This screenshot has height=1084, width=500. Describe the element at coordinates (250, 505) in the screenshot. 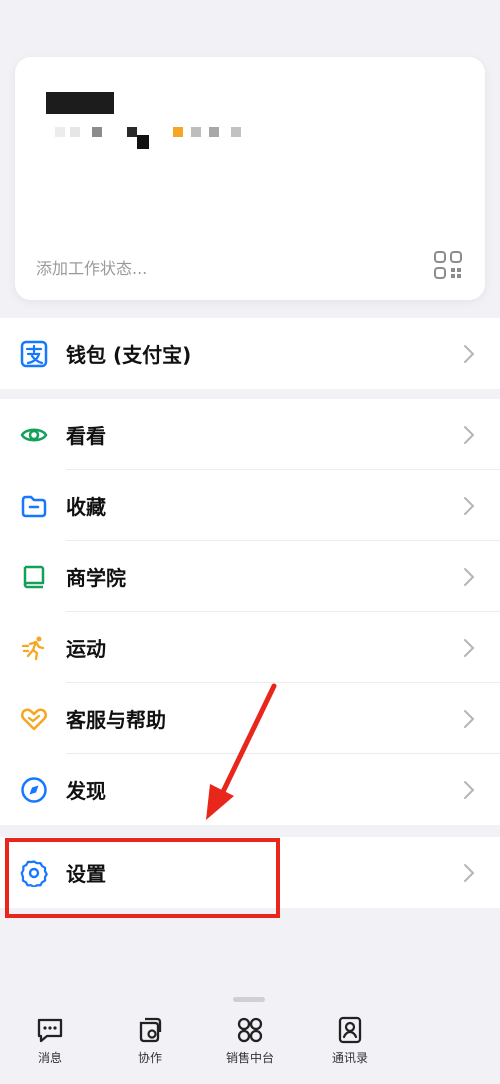

I see `menu-item-favorites: 收藏` at that location.